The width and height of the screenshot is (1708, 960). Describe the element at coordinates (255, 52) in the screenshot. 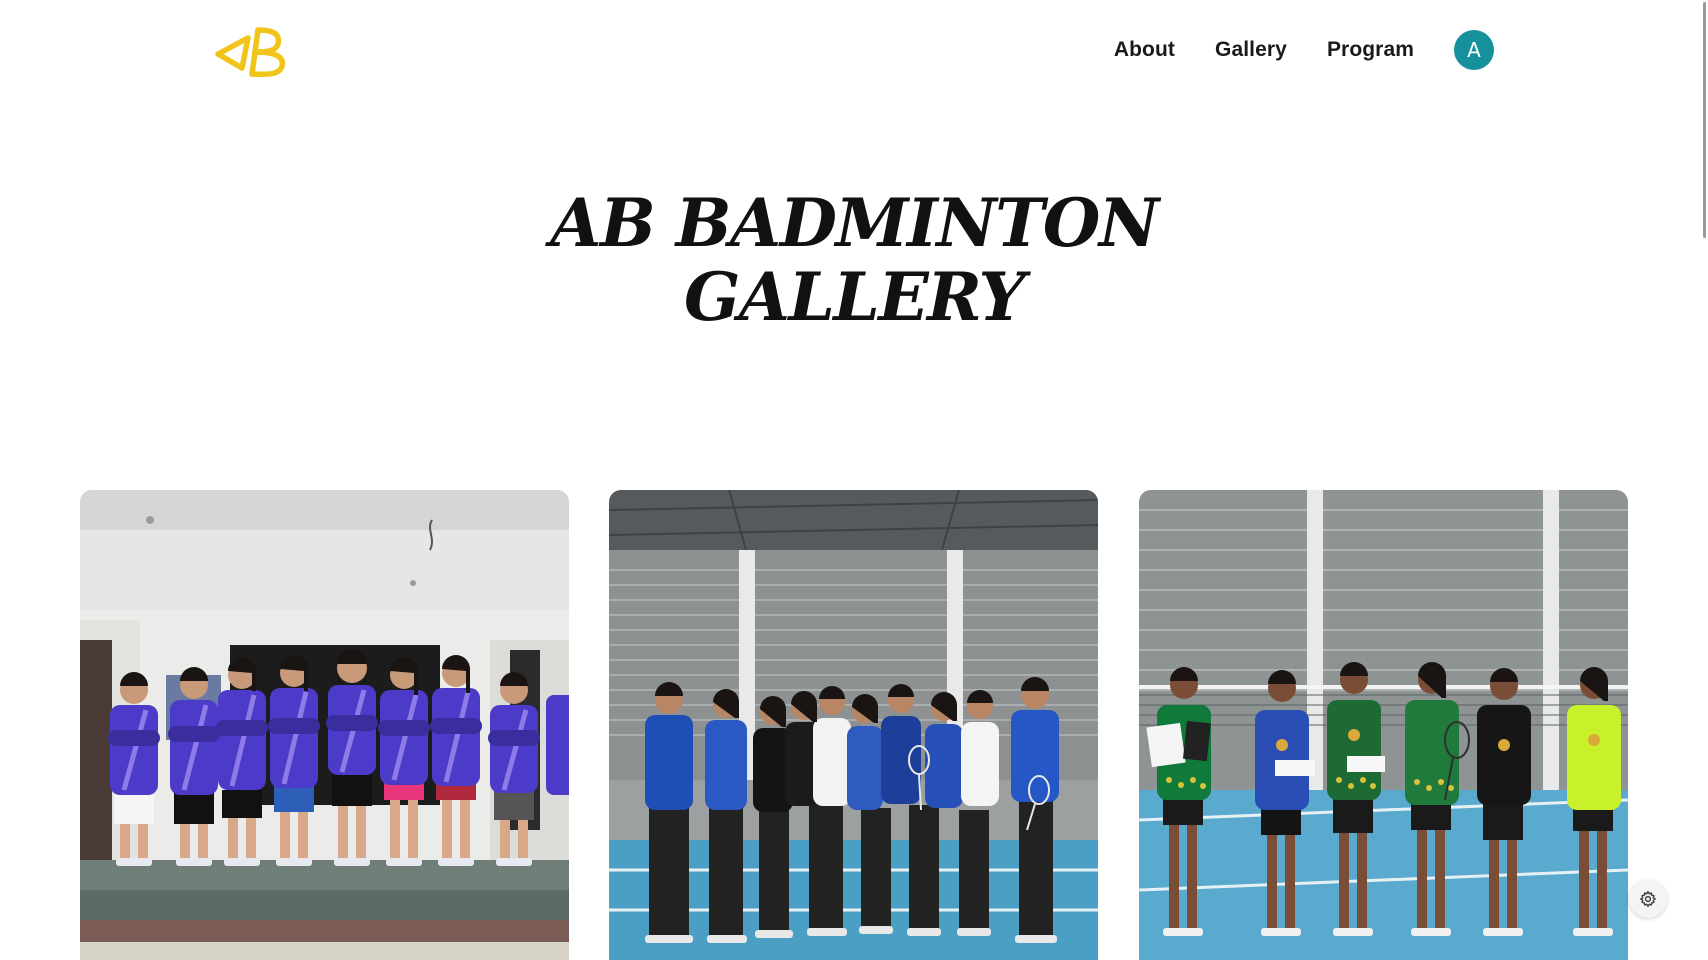

I see `ab-logo-icon` at that location.